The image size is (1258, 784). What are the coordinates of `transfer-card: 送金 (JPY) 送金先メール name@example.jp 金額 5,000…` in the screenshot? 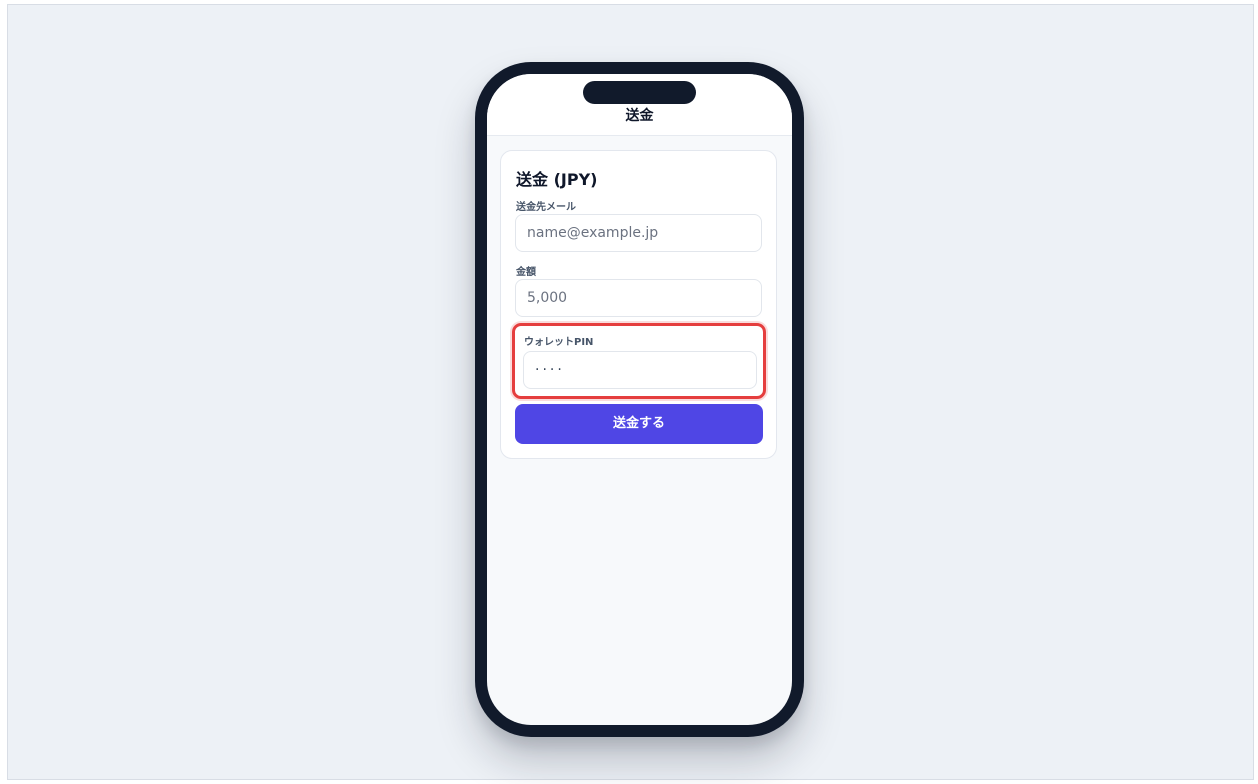 It's located at (638, 304).